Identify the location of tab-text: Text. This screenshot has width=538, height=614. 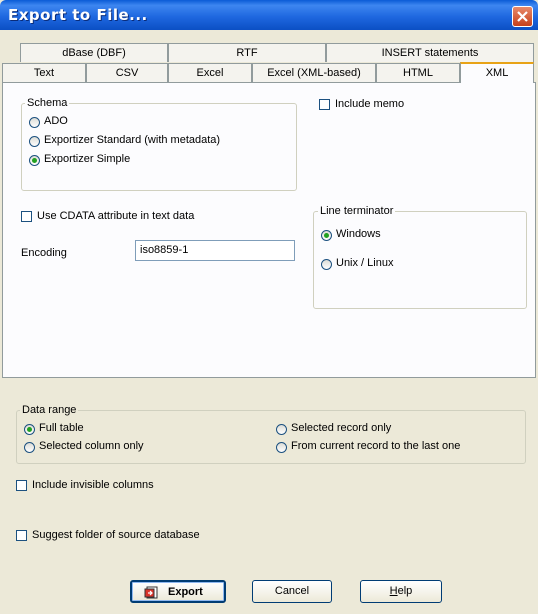
(44, 72).